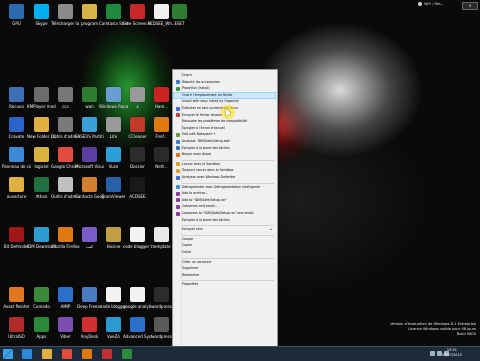 The width and height of the screenshot is (480, 361). What do you see at coordinates (47, 354) in the screenshot?
I see `explorer-icon` at bounding box center [47, 354].